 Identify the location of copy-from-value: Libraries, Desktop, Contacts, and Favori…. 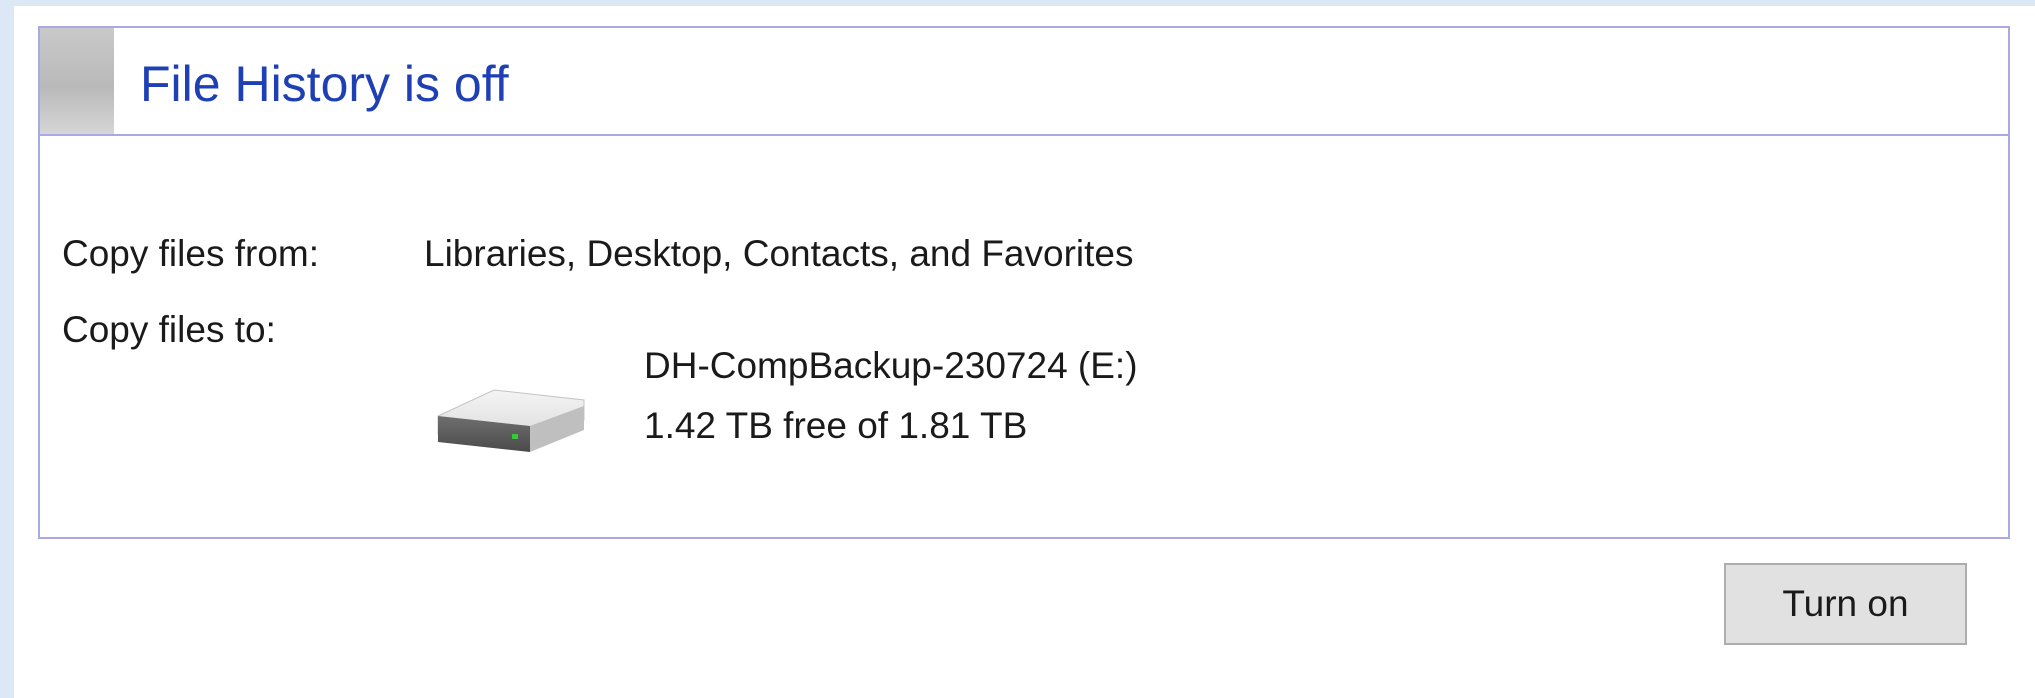
(779, 253).